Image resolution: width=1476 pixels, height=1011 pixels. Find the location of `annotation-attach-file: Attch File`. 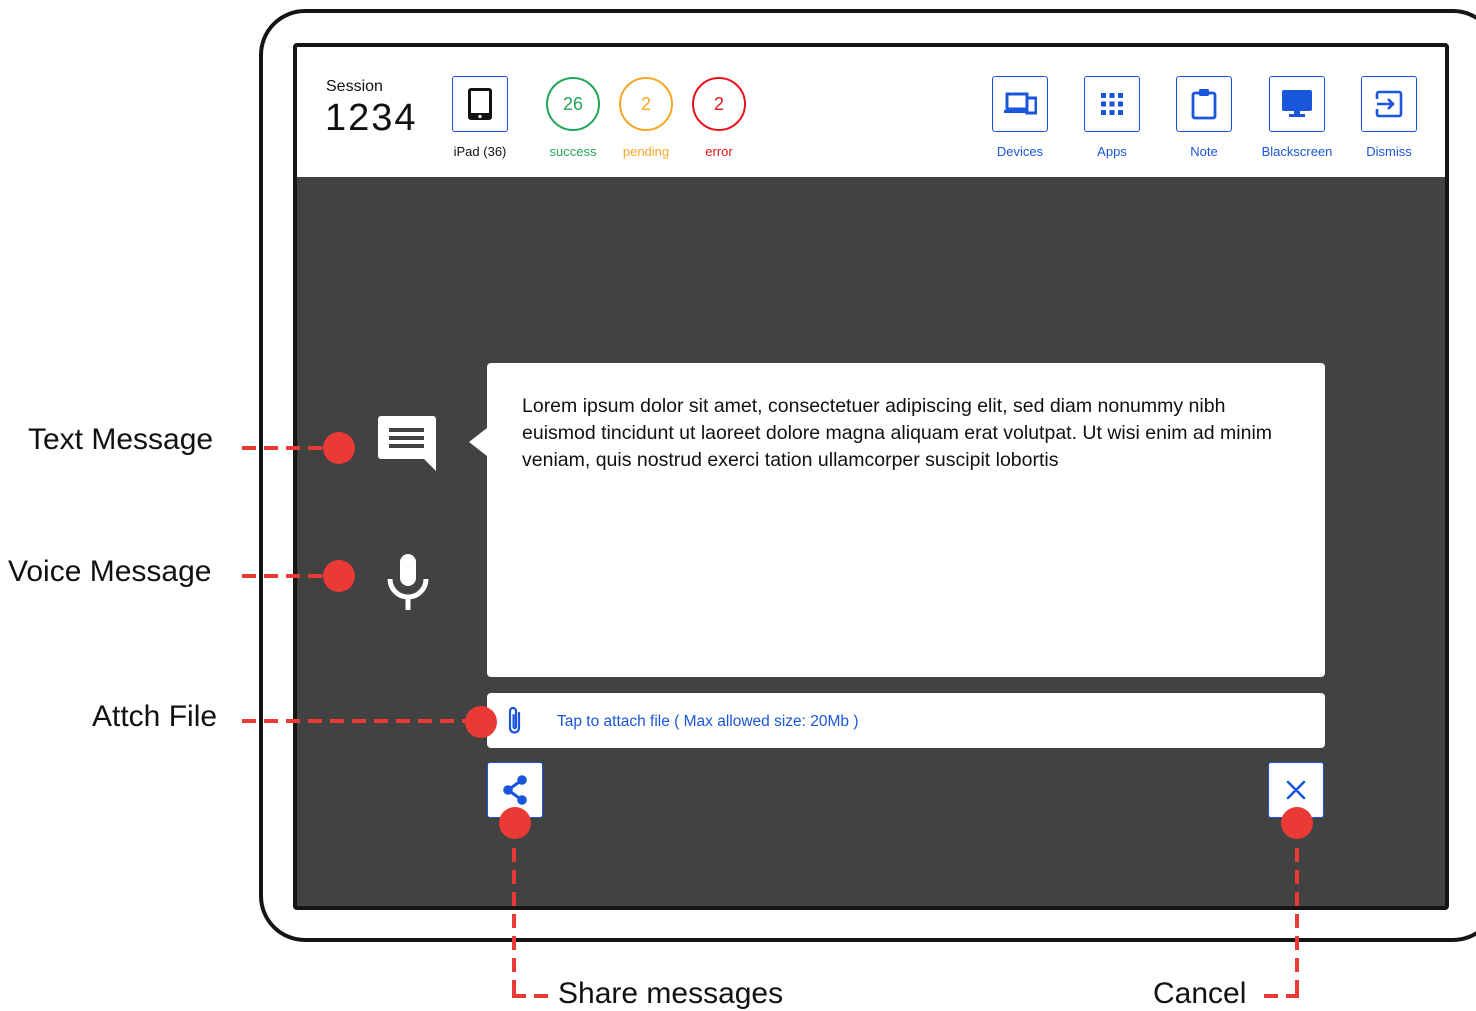

annotation-attach-file: Attch File is located at coordinates (155, 716).